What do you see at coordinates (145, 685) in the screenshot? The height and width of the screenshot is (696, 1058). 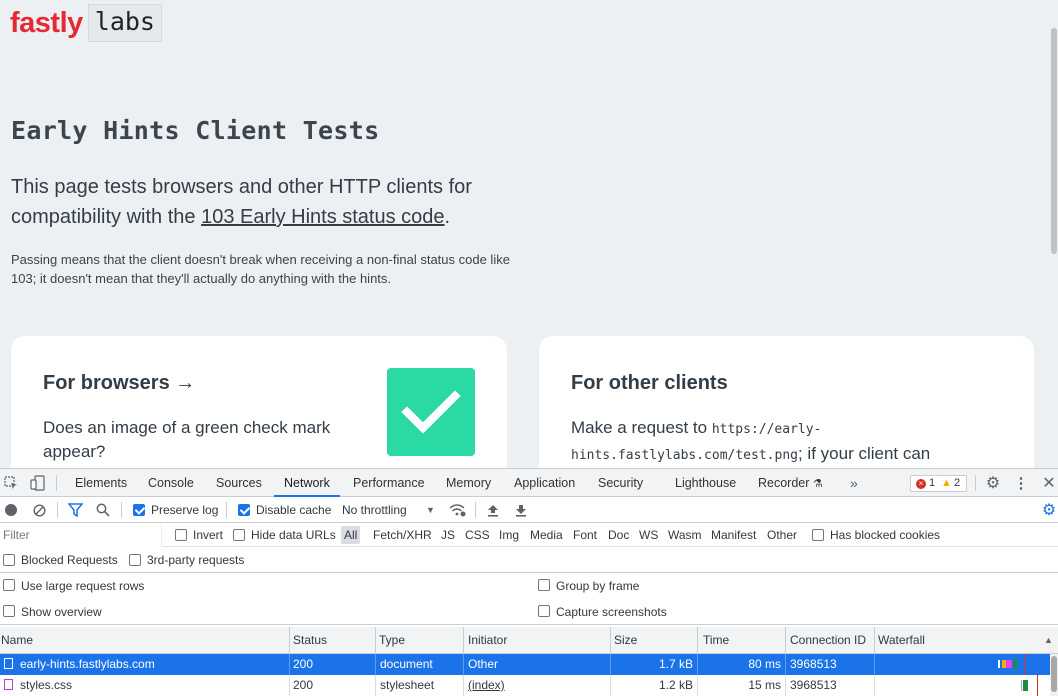 I see `request-name: styles.css` at bounding box center [145, 685].